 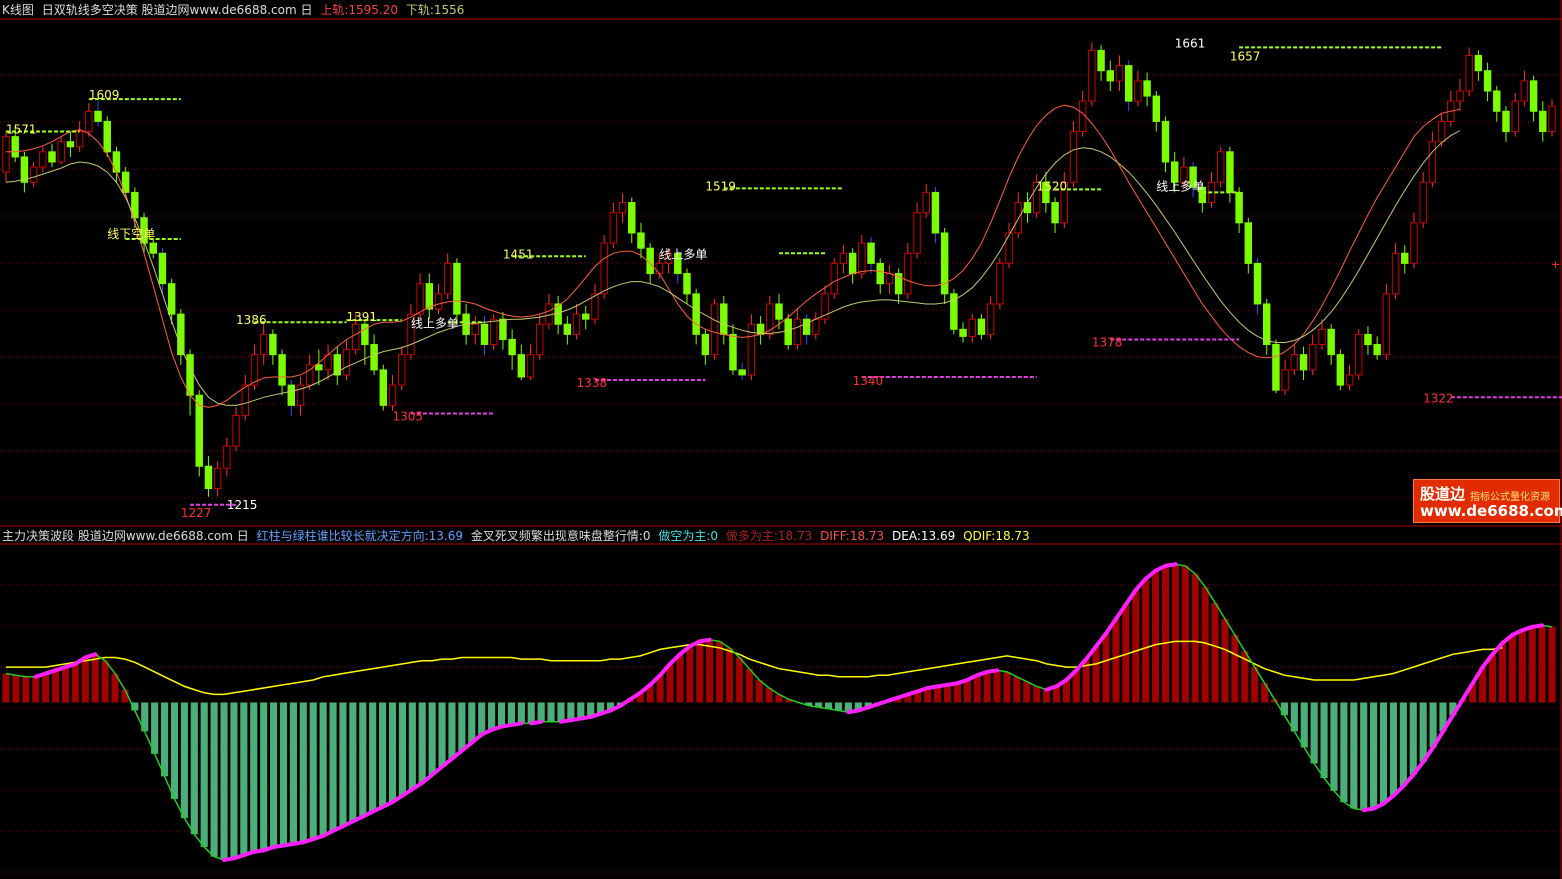 What do you see at coordinates (1245, 57) in the screenshot?
I see `price-annotation: 1657` at bounding box center [1245, 57].